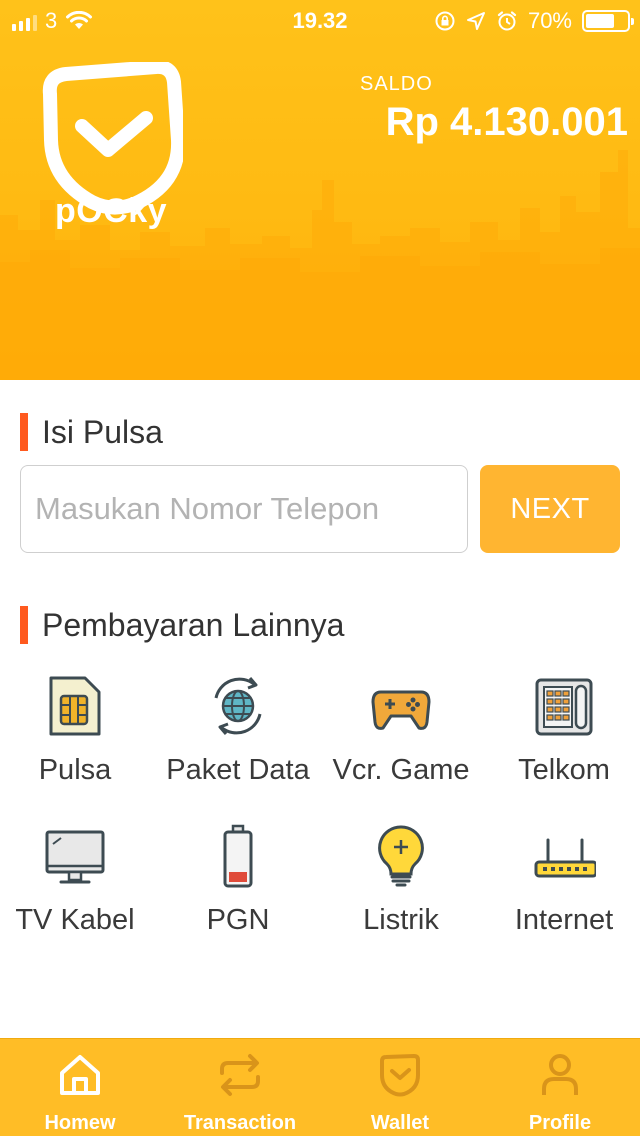 The height and width of the screenshot is (1136, 640). What do you see at coordinates (475, 21) in the screenshot?
I see `location-icon` at bounding box center [475, 21].